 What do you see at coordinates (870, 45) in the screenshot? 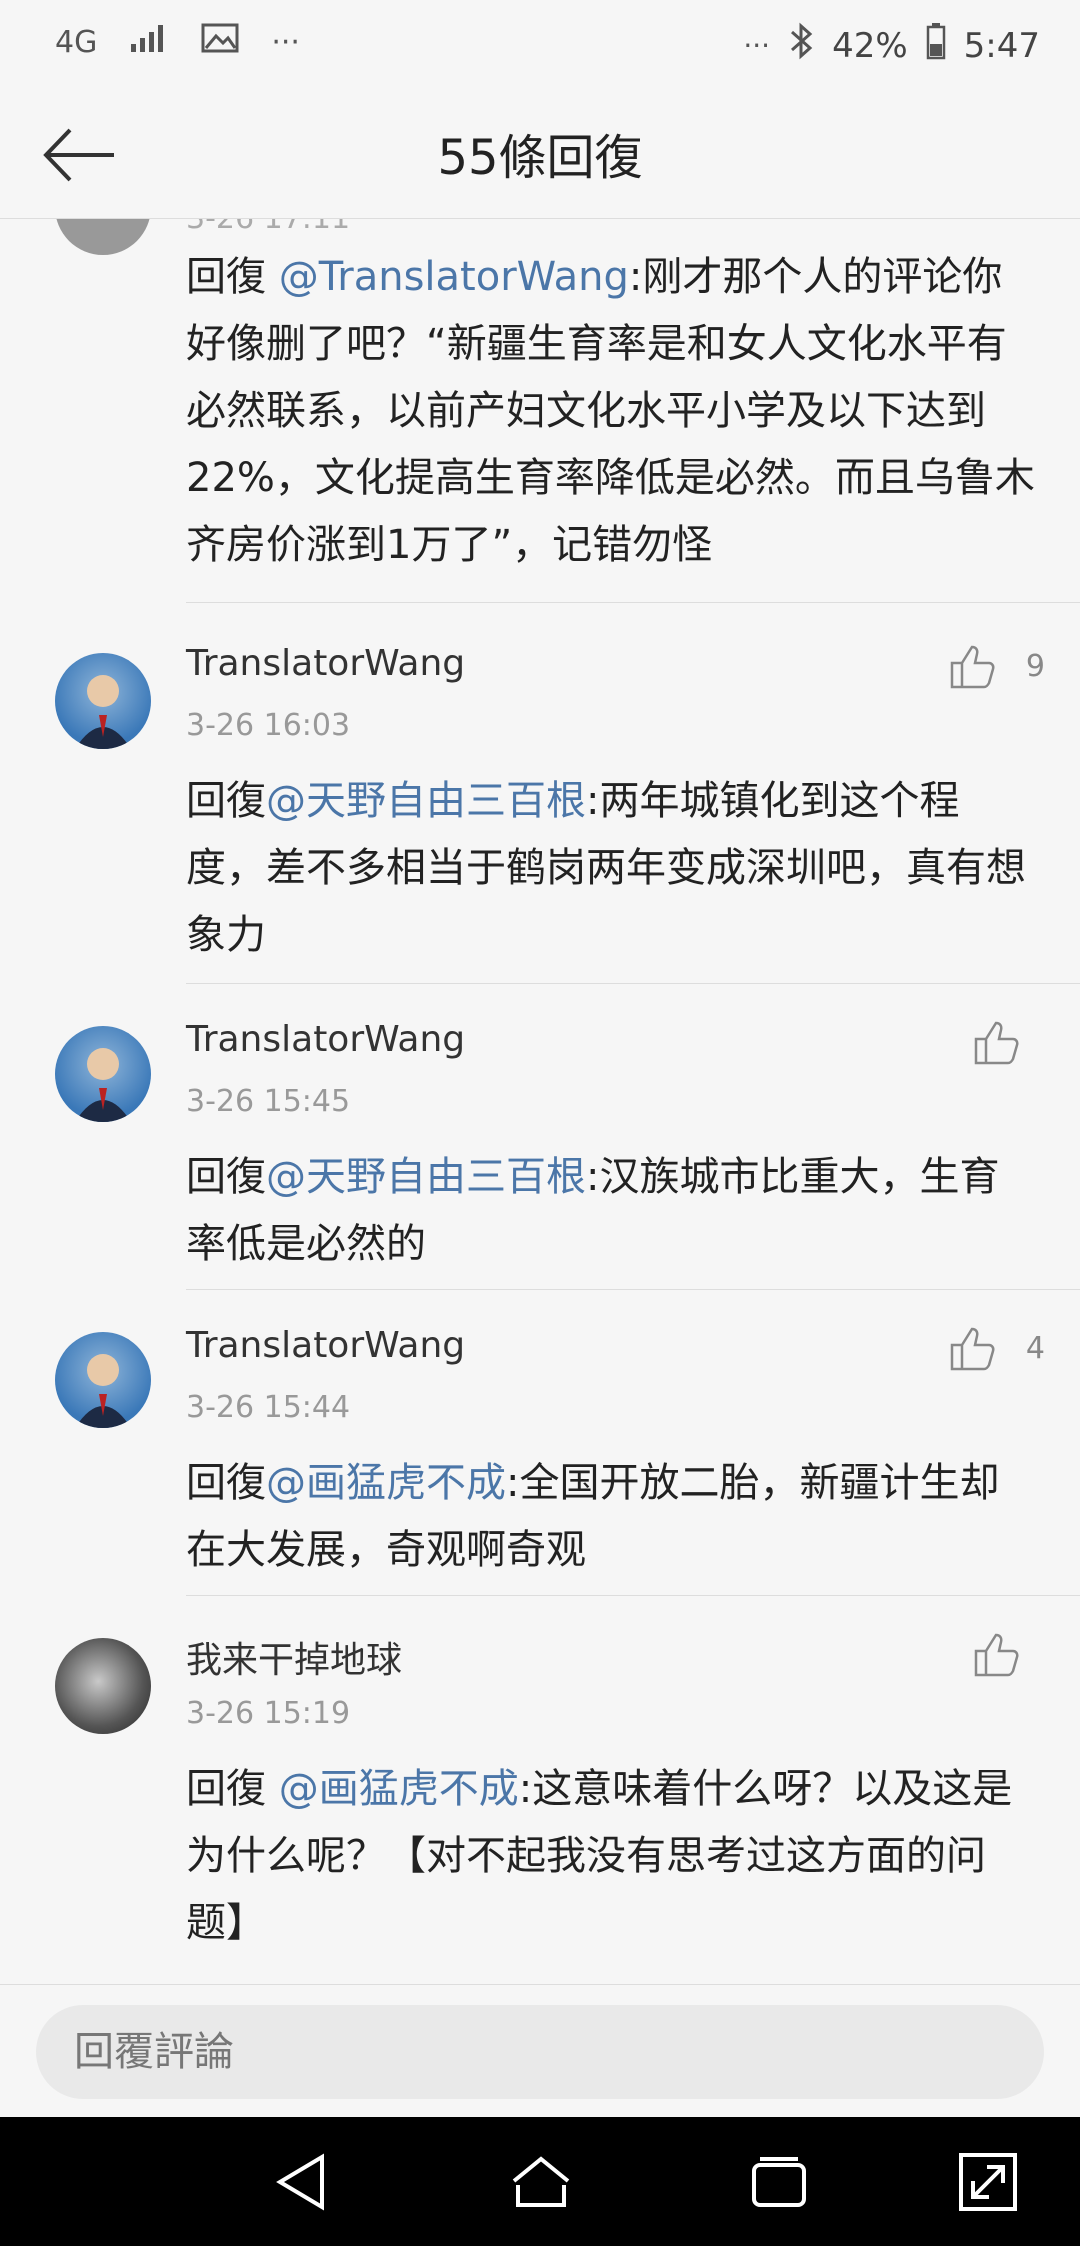
I see `battery-percent: 42%` at bounding box center [870, 45].